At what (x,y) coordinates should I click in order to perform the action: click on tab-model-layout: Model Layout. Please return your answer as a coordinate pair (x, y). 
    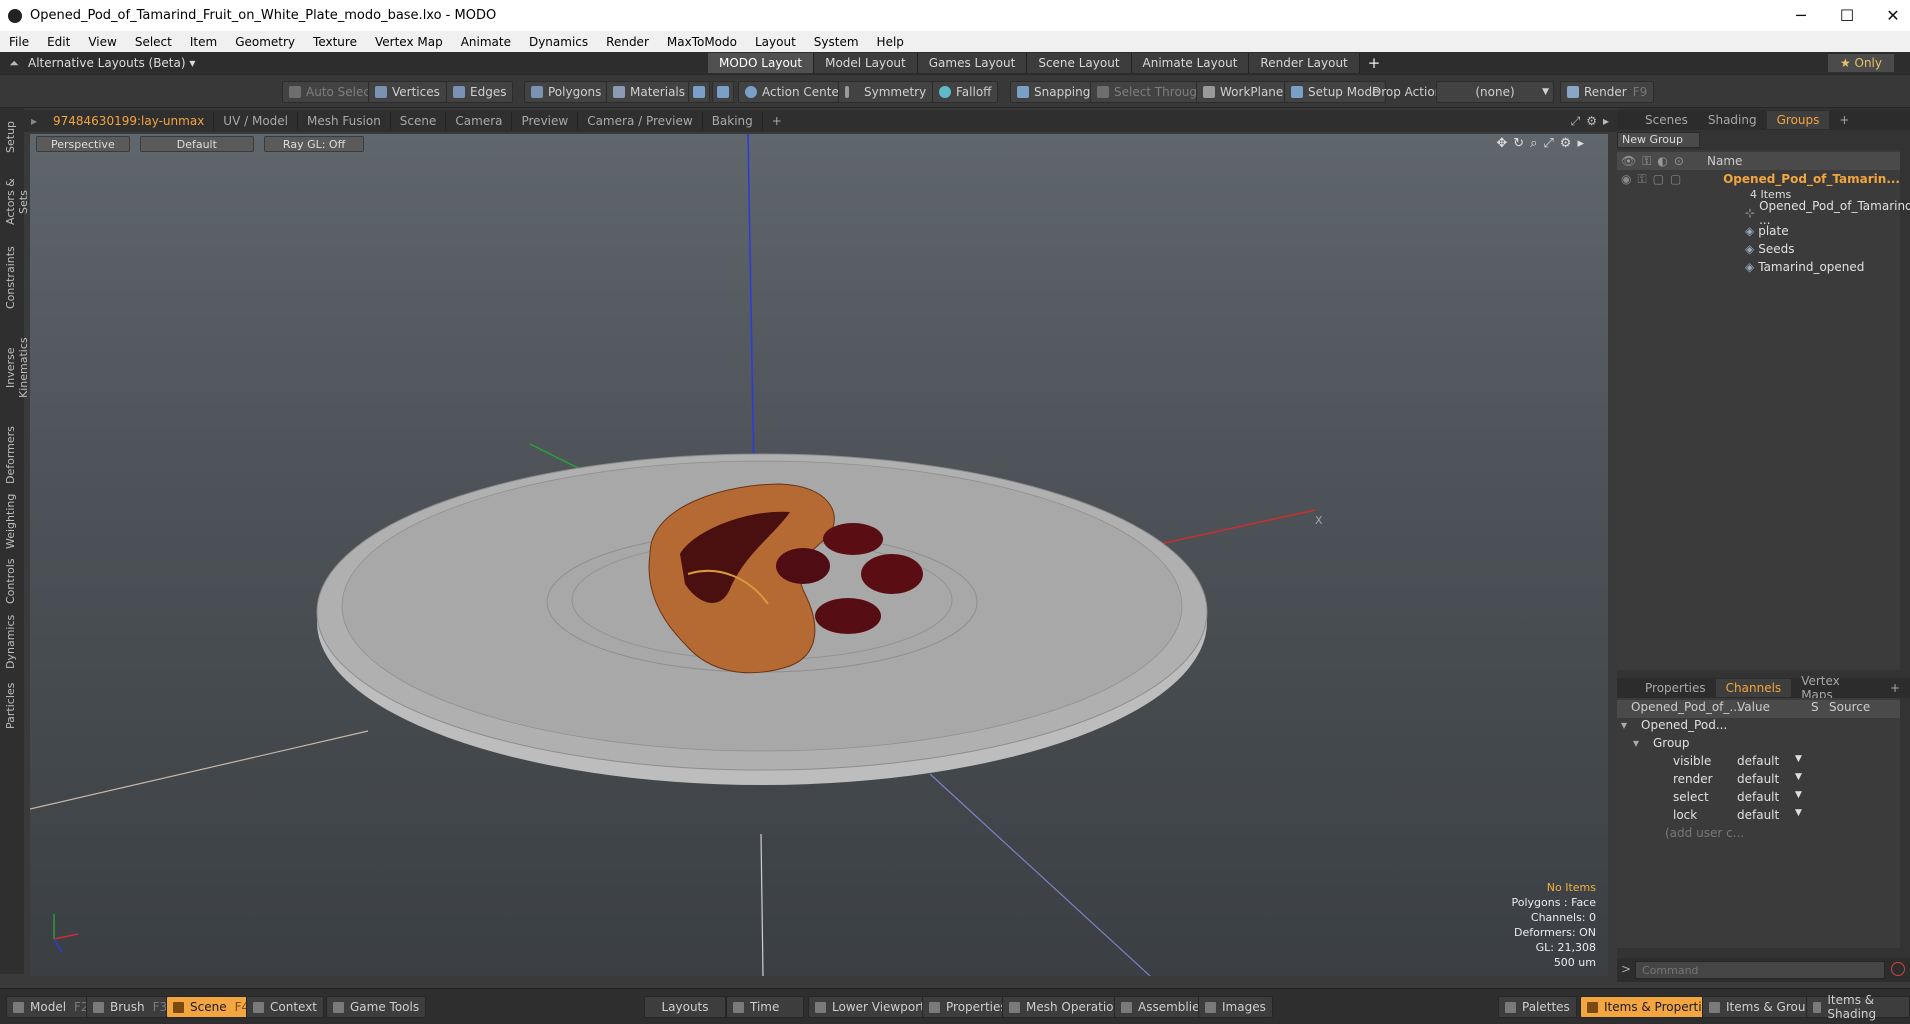
    Looking at the image, I should click on (866, 63).